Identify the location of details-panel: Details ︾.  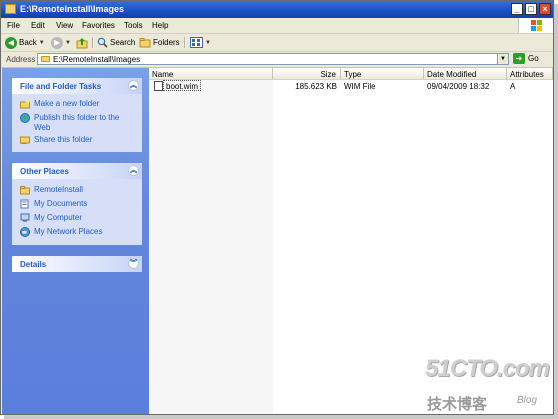
(77, 264).